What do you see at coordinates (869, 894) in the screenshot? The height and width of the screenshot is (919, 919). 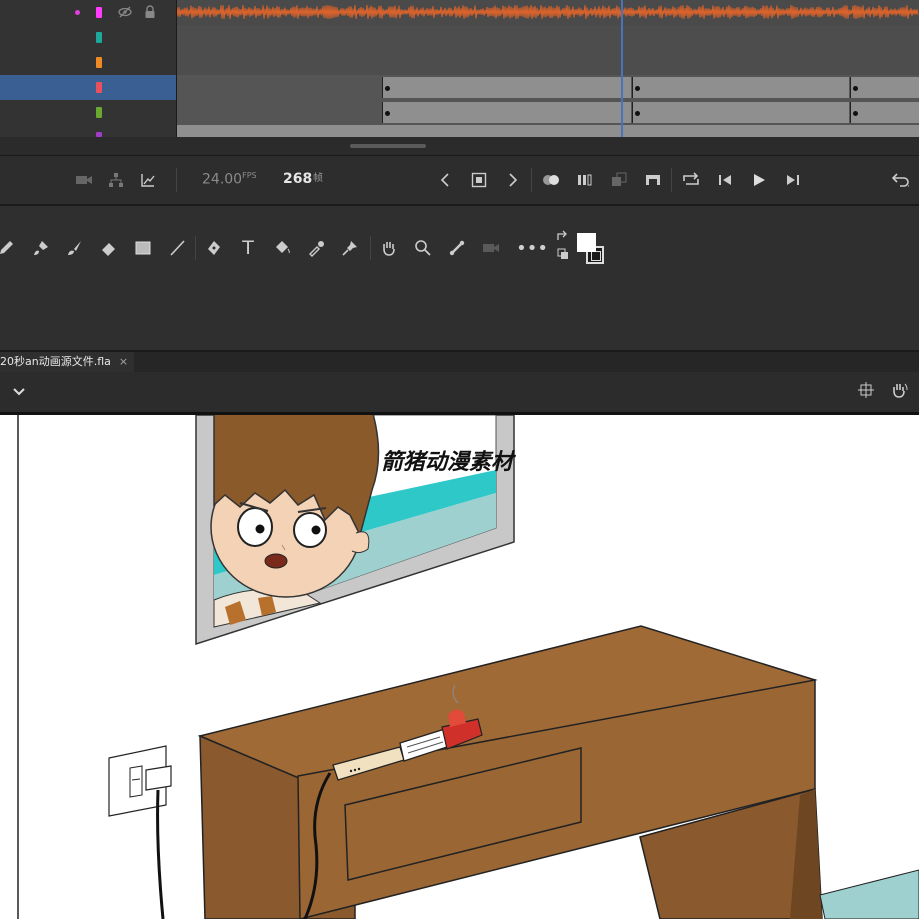 I see `floor-rug` at bounding box center [869, 894].